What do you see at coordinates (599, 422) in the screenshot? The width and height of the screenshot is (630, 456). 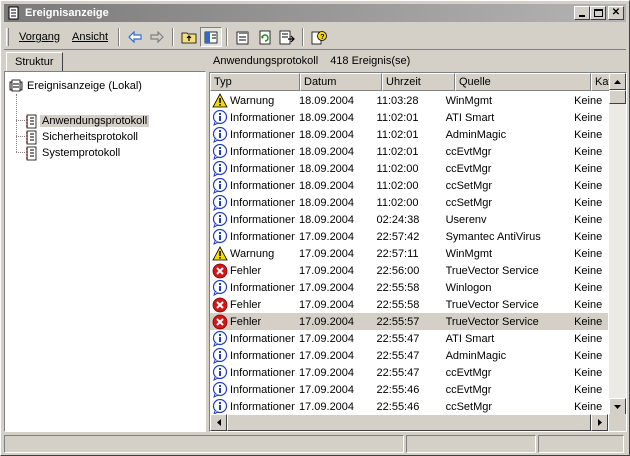 I see `scroll-right-button` at bounding box center [599, 422].